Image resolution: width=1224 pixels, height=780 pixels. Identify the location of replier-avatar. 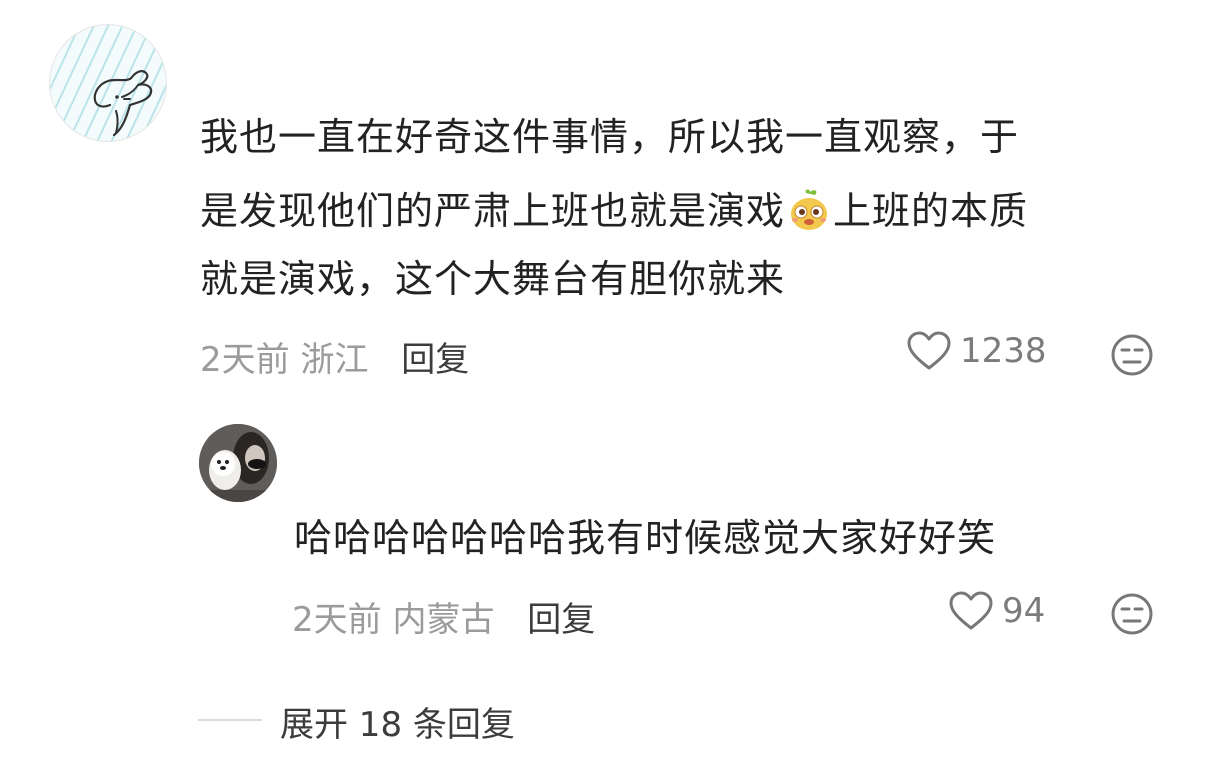
(238, 463).